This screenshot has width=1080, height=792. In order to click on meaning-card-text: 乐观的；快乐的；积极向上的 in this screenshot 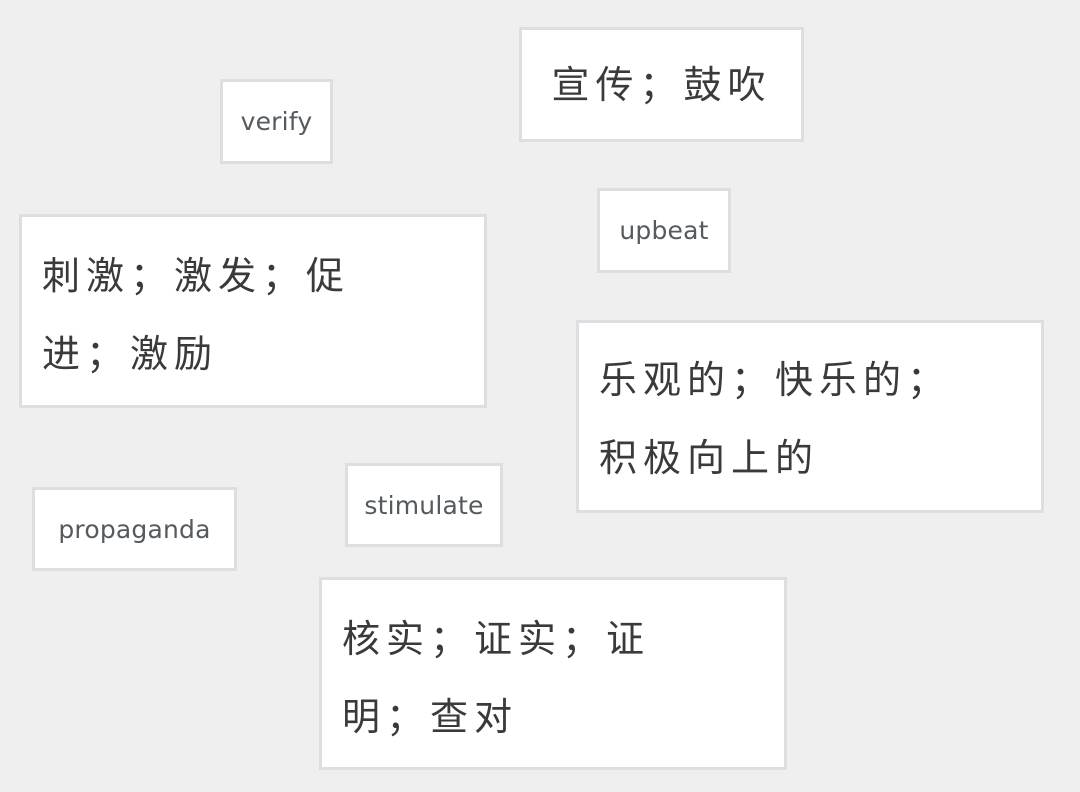, I will do `click(775, 419)`.